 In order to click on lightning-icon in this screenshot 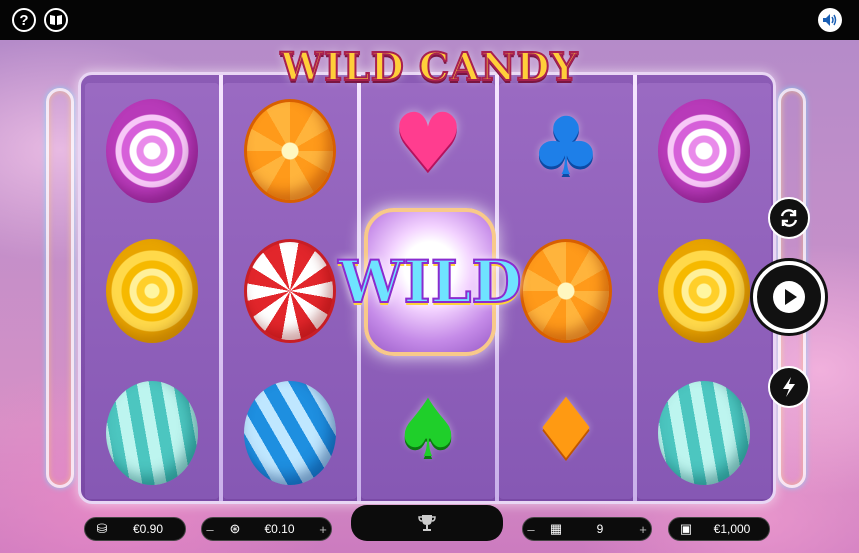, I will do `click(789, 387)`.